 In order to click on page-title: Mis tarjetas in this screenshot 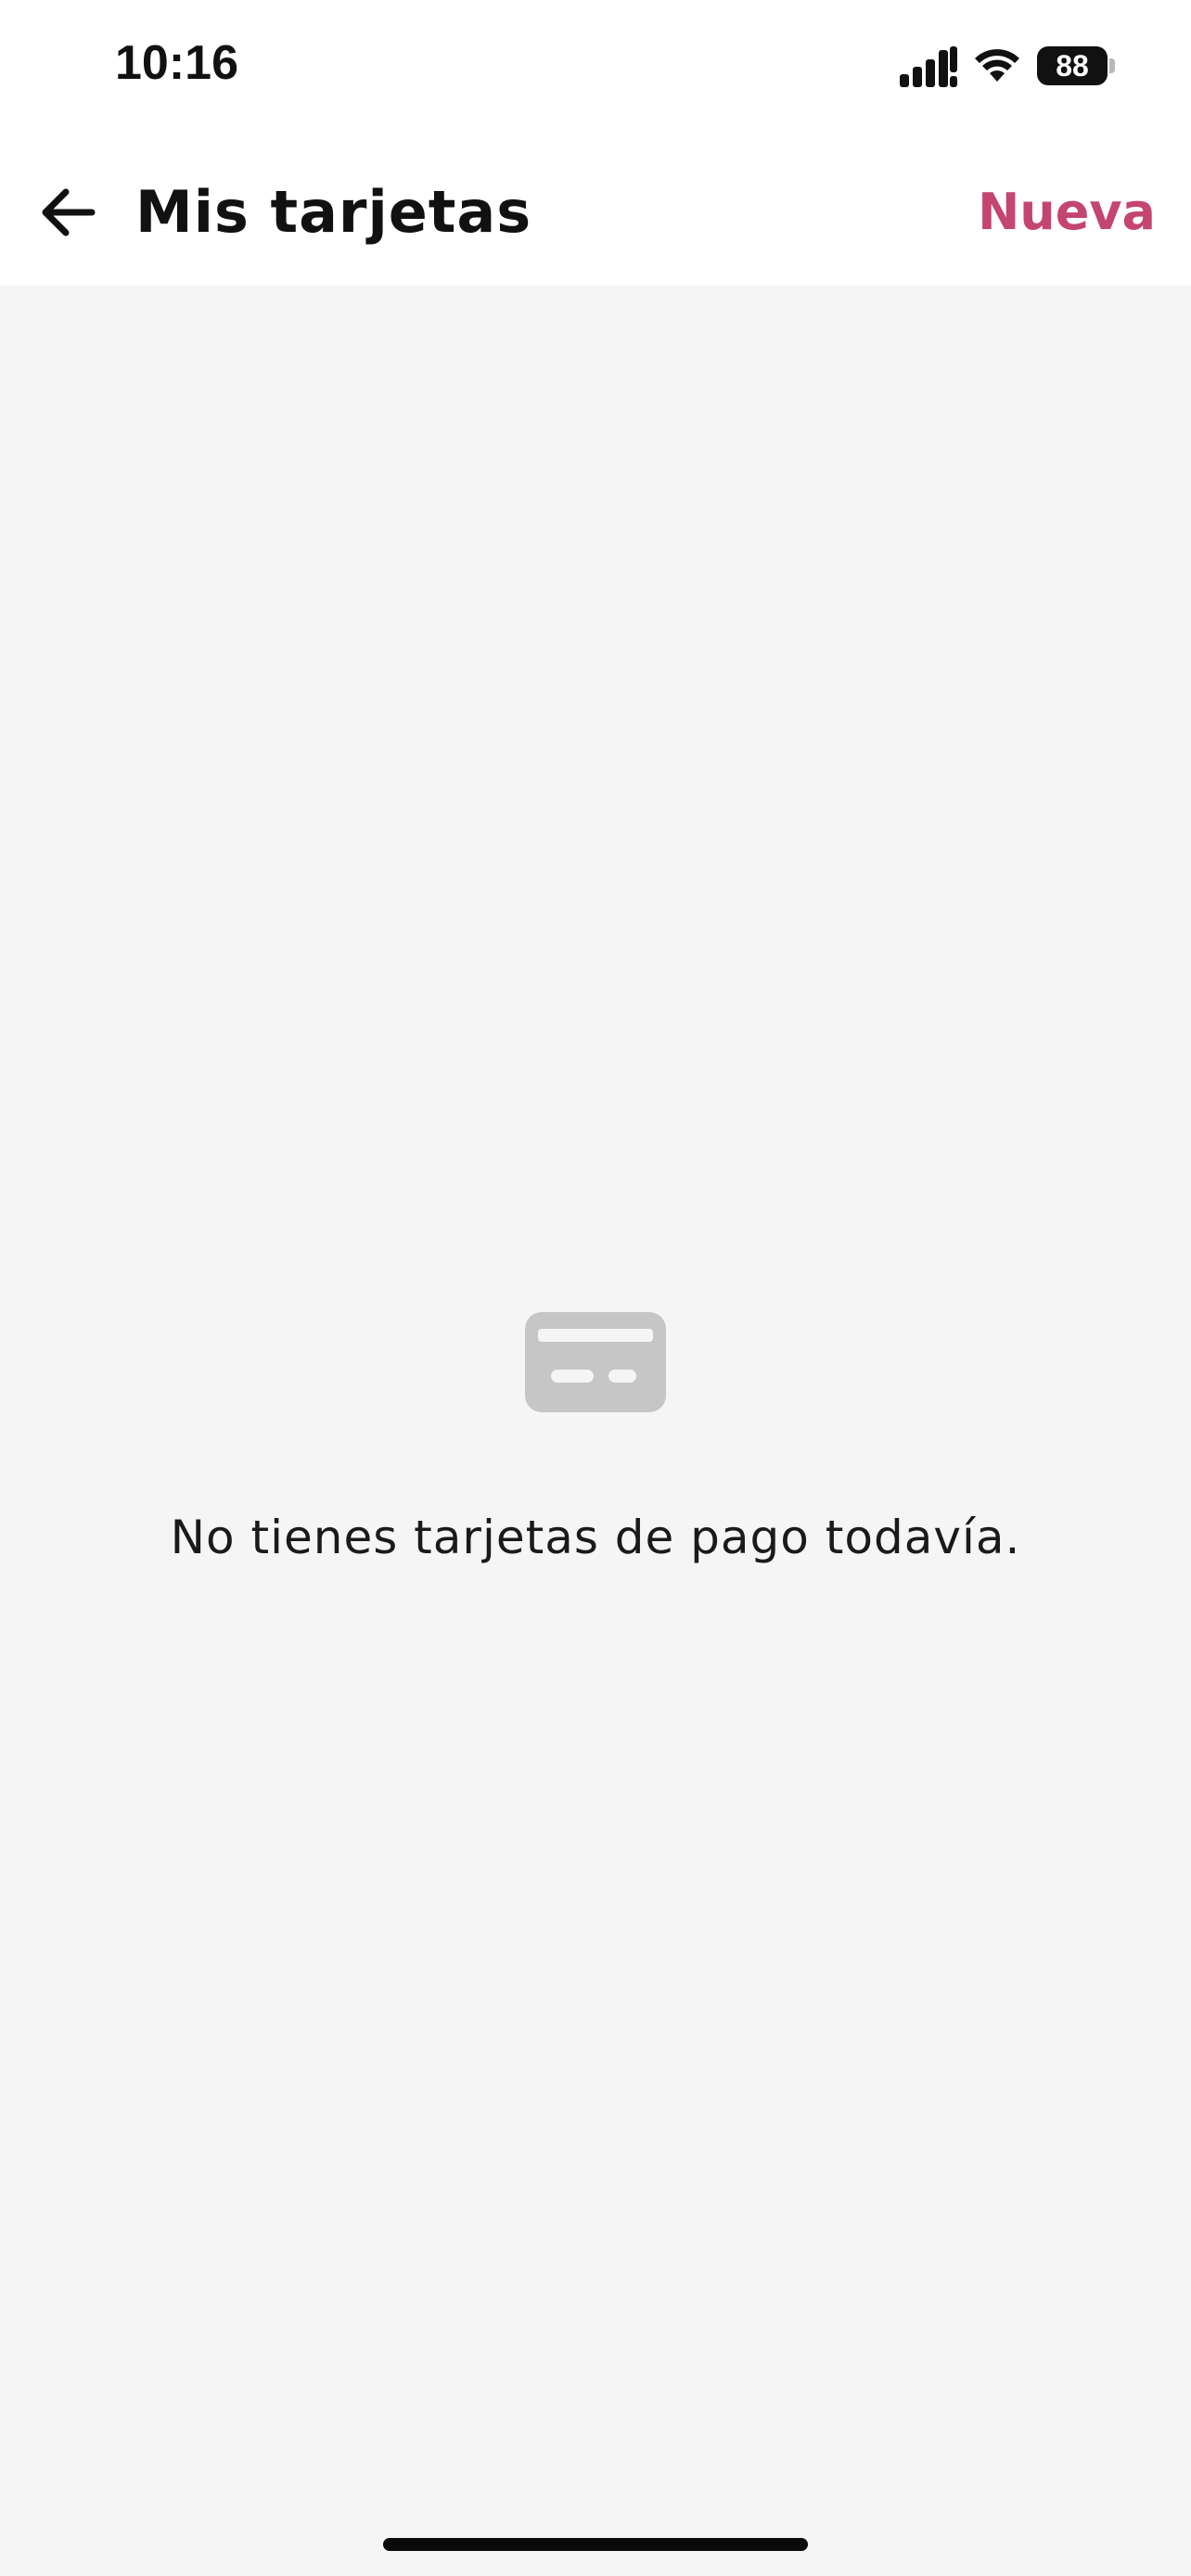, I will do `click(334, 212)`.